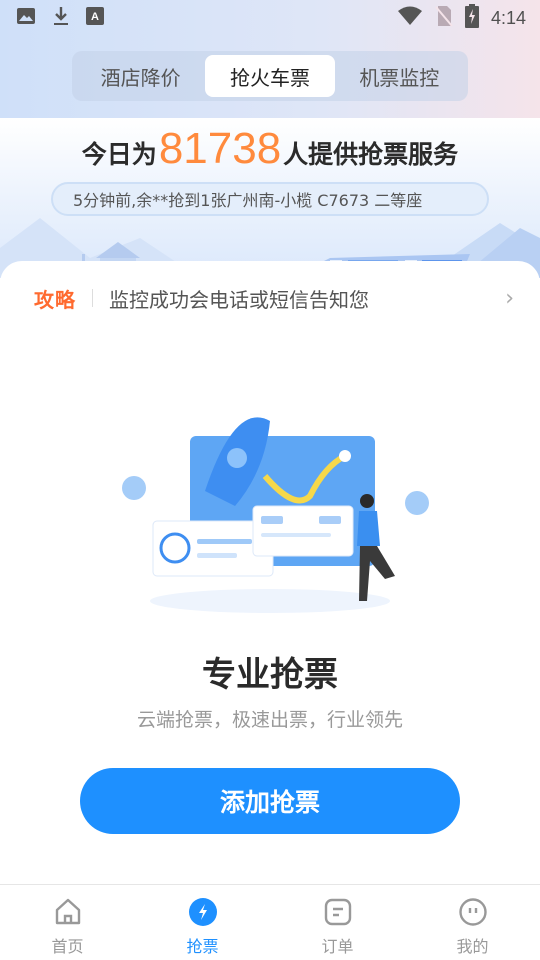  What do you see at coordinates (202, 946) in the screenshot?
I see `tab-grab-ticket-label: 抢票` at bounding box center [202, 946].